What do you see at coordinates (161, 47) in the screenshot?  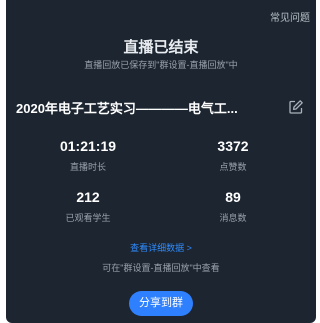 I see `page-title: 直播已结束` at bounding box center [161, 47].